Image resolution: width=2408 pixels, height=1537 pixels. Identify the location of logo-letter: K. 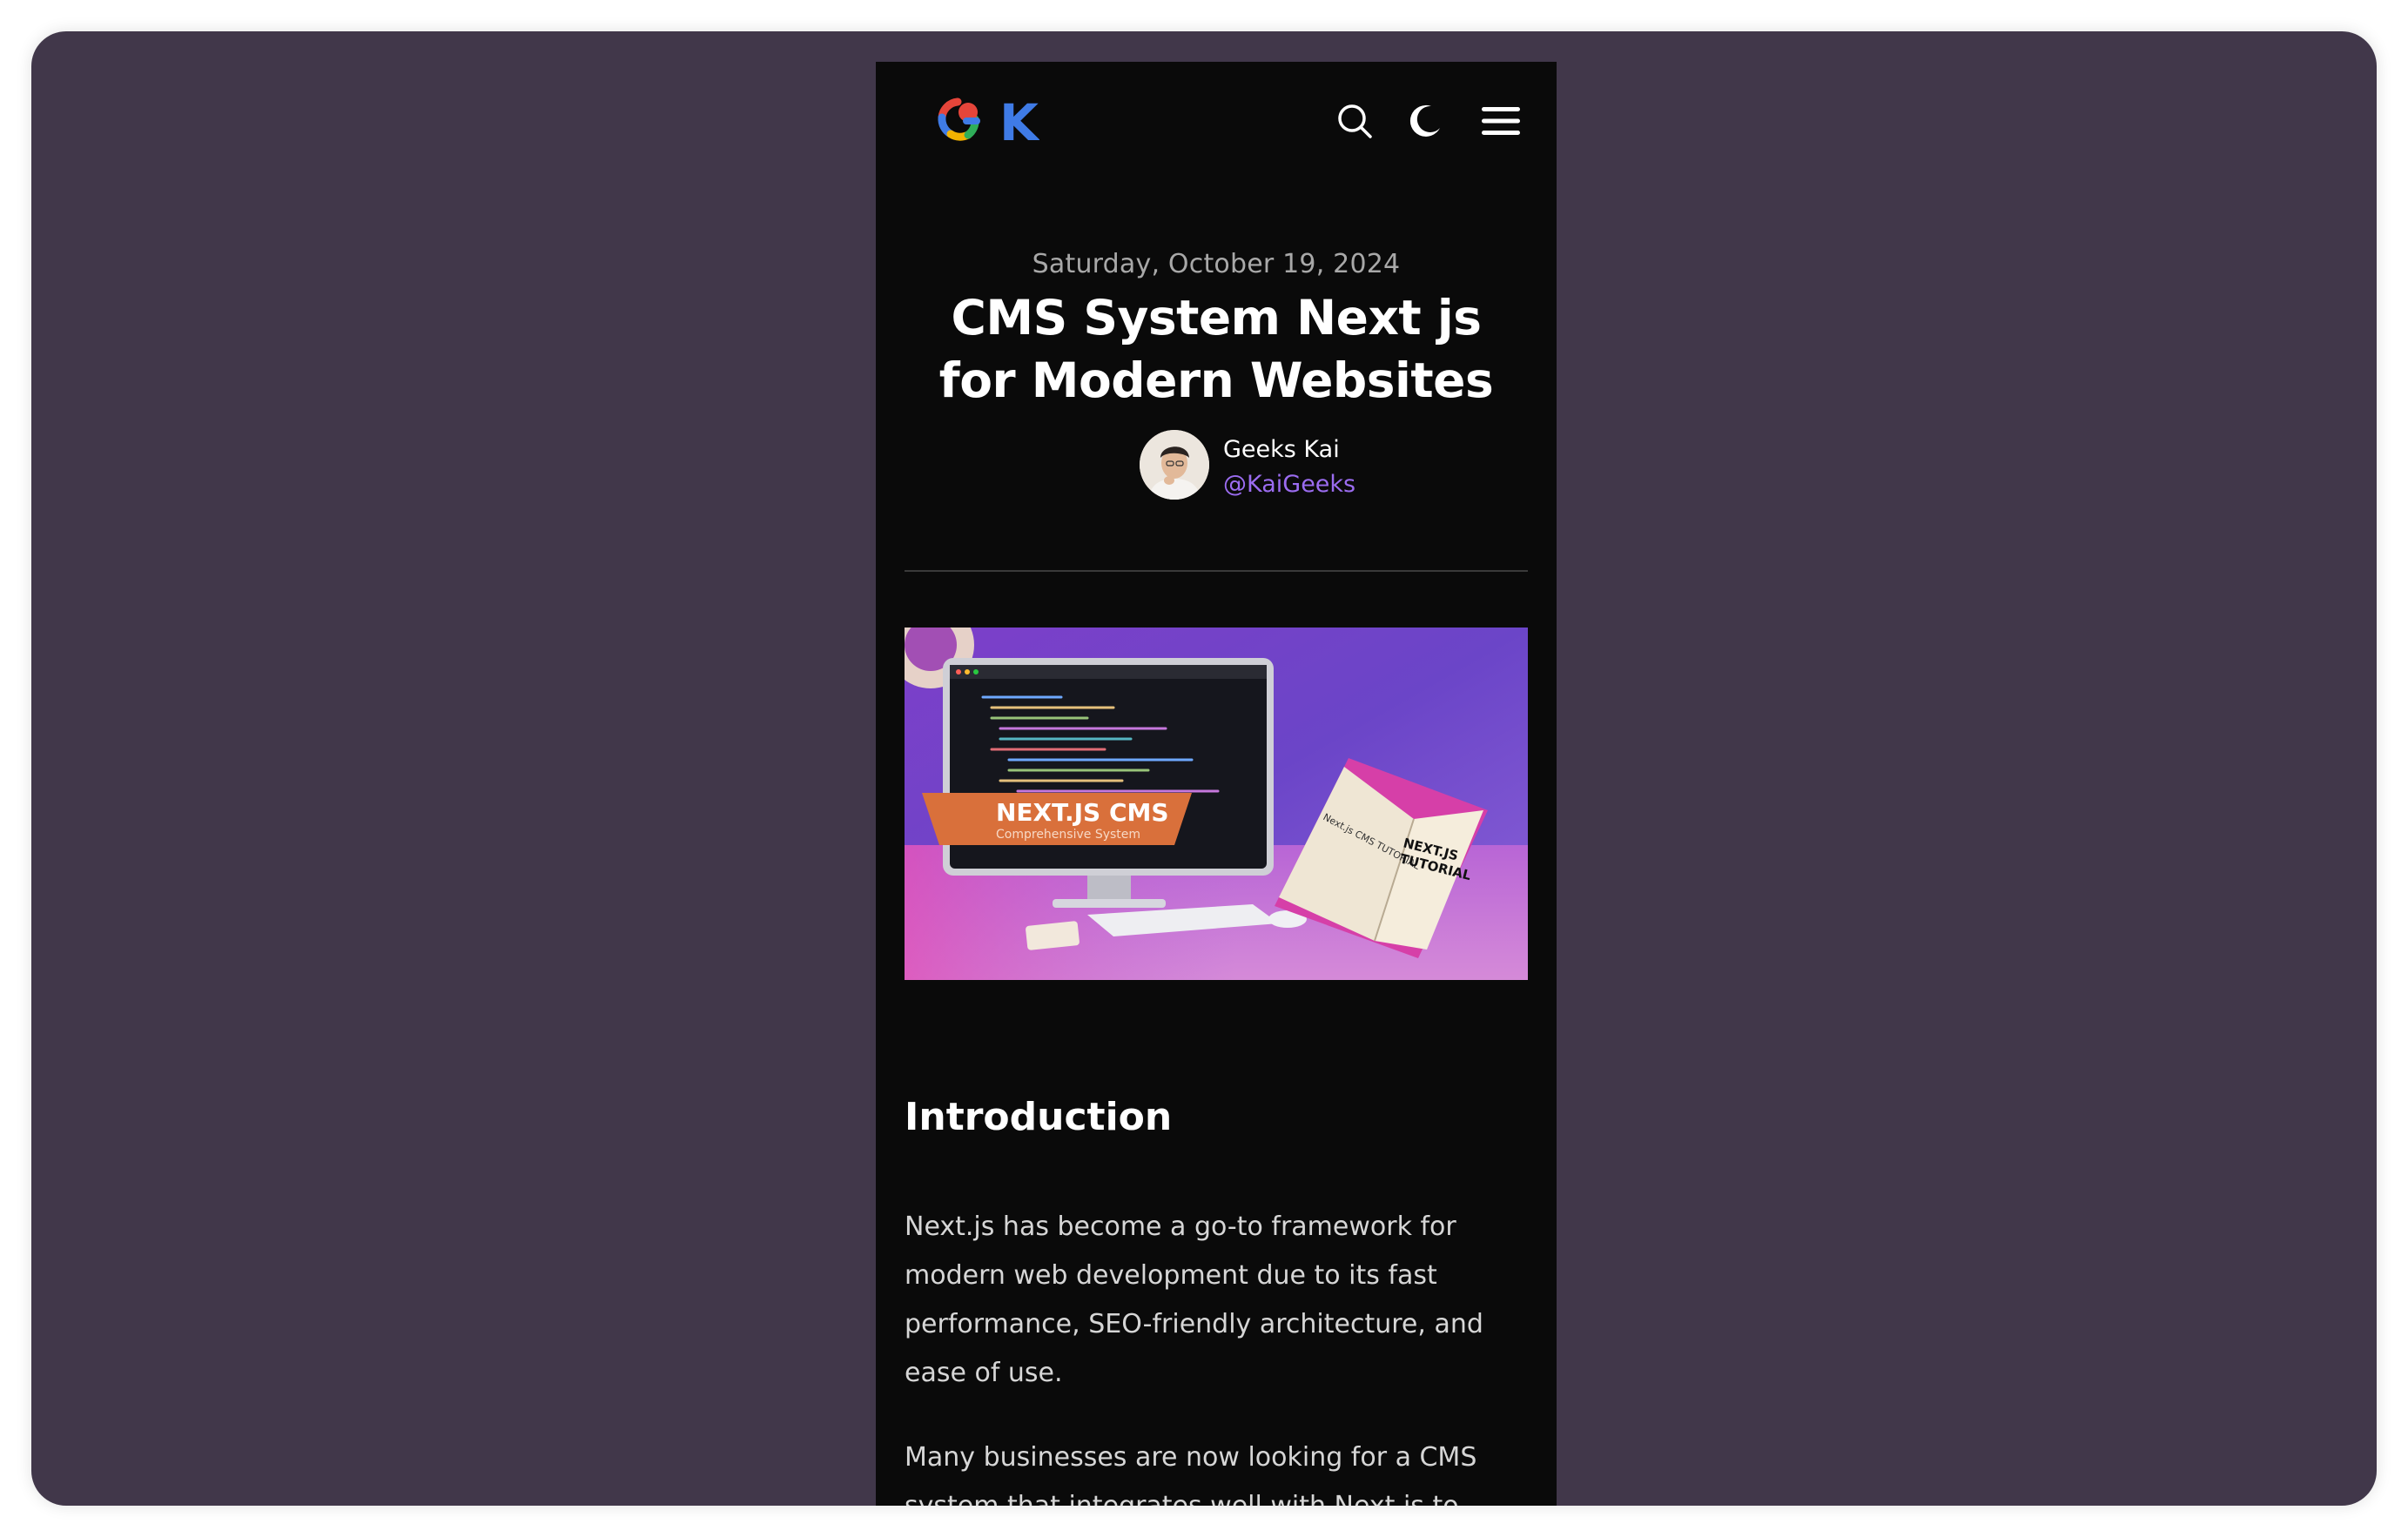
(1019, 121).